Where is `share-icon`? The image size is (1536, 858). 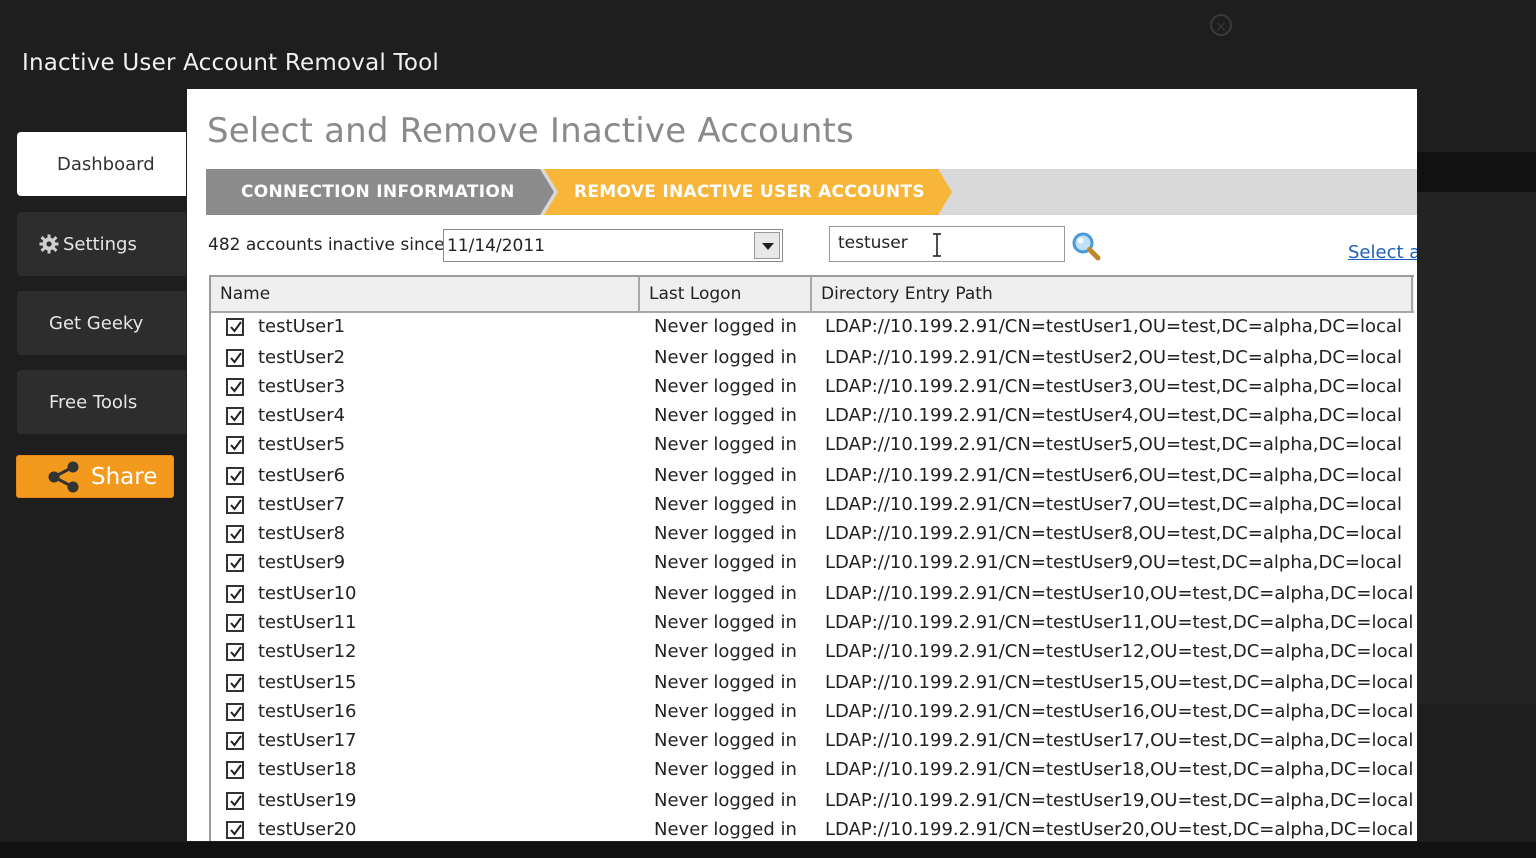 share-icon is located at coordinates (63, 476).